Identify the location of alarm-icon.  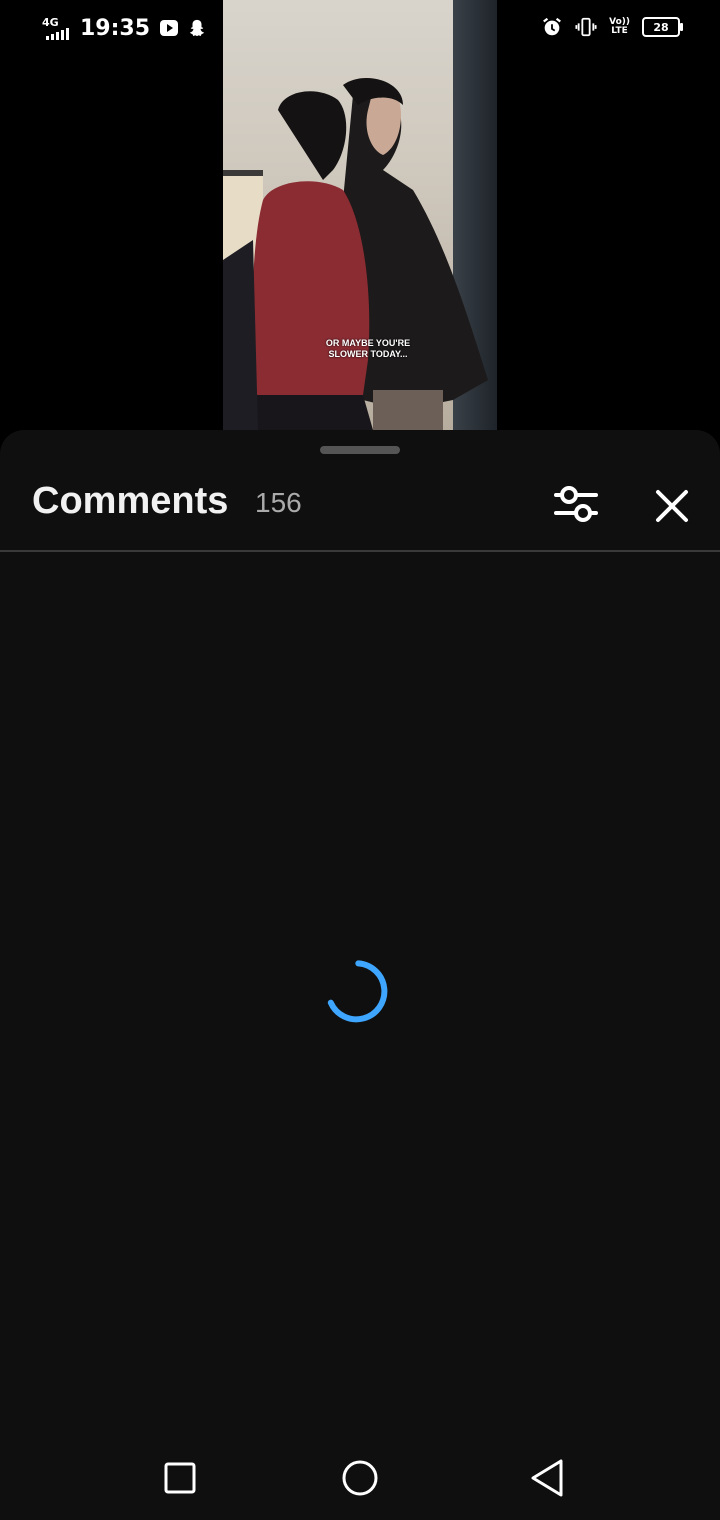
(552, 26).